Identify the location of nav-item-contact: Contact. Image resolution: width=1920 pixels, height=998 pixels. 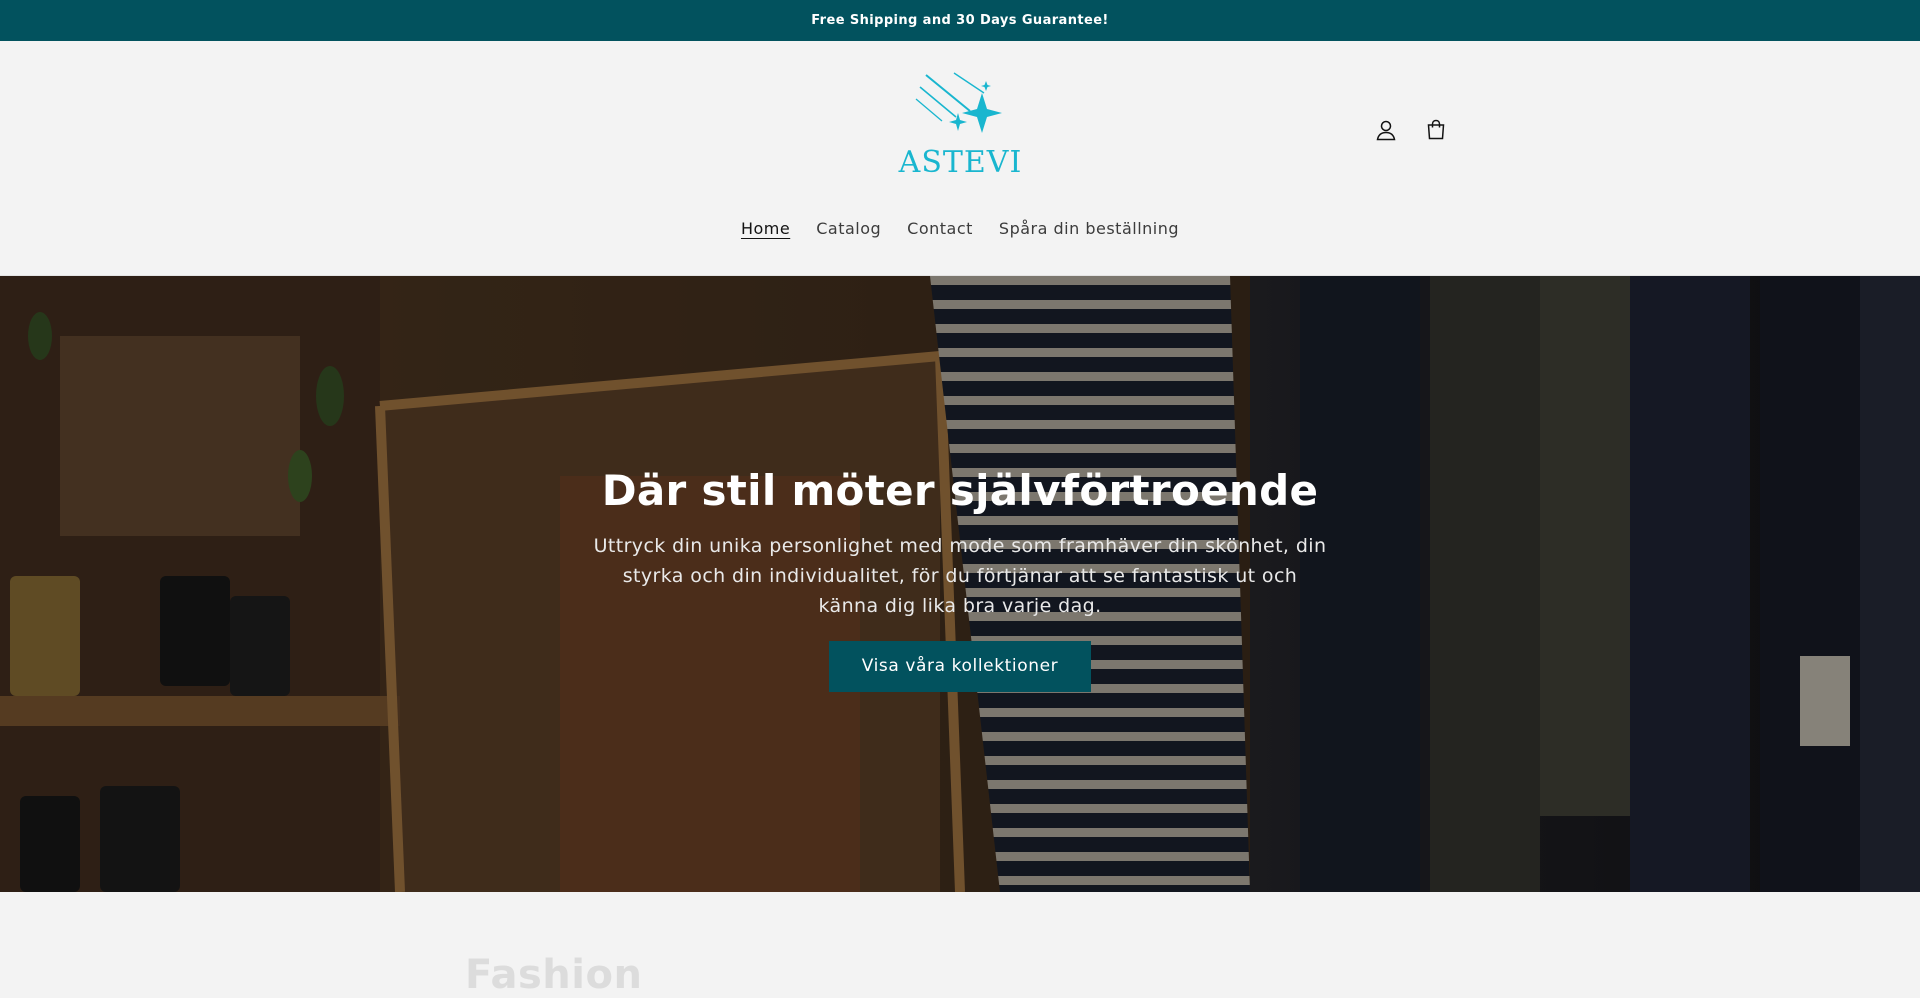
(940, 228).